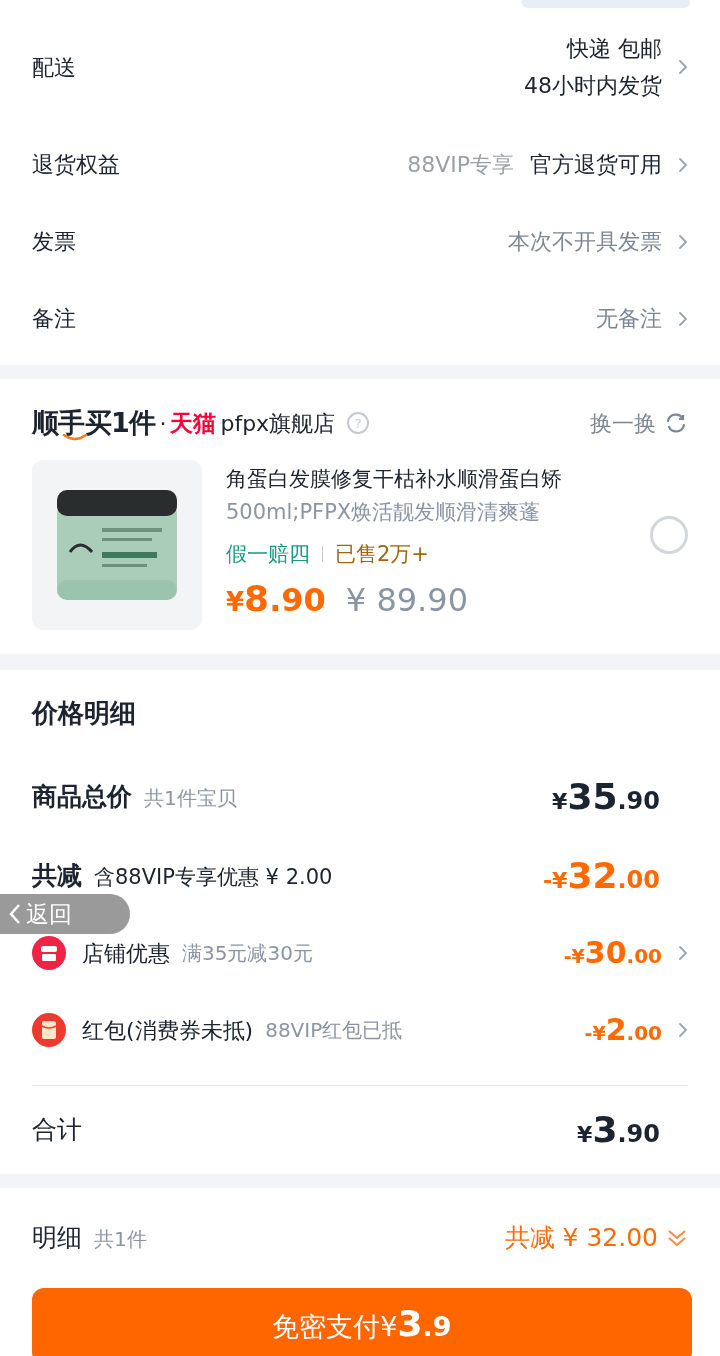 This screenshot has width=720, height=1356. What do you see at coordinates (65, 914) in the screenshot?
I see `back-button: 返回` at bounding box center [65, 914].